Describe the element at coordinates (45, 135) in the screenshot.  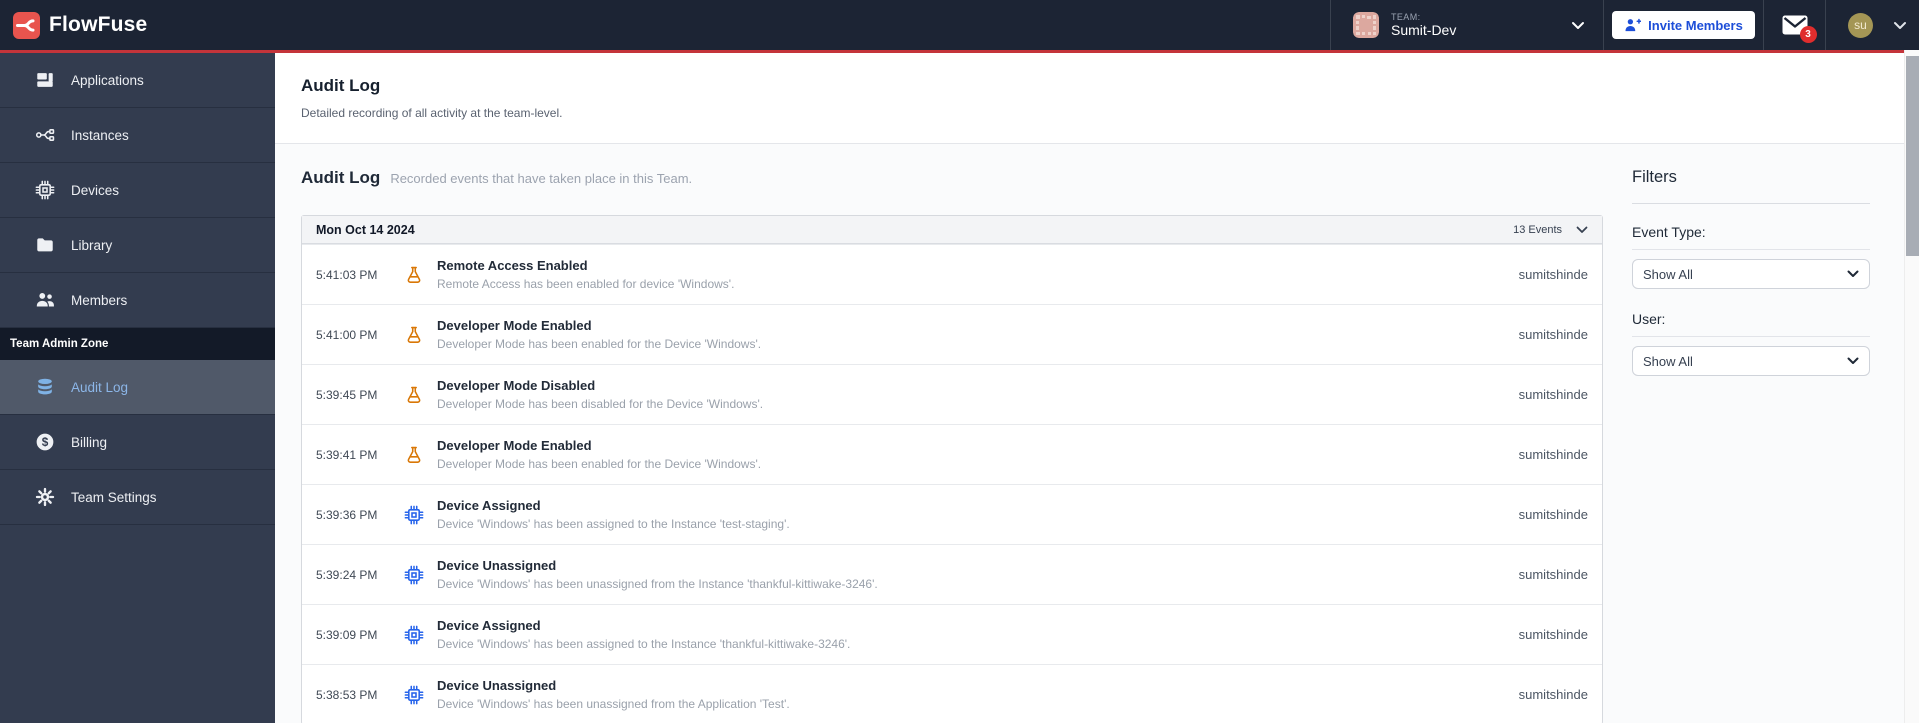
I see `instances-icon` at that location.